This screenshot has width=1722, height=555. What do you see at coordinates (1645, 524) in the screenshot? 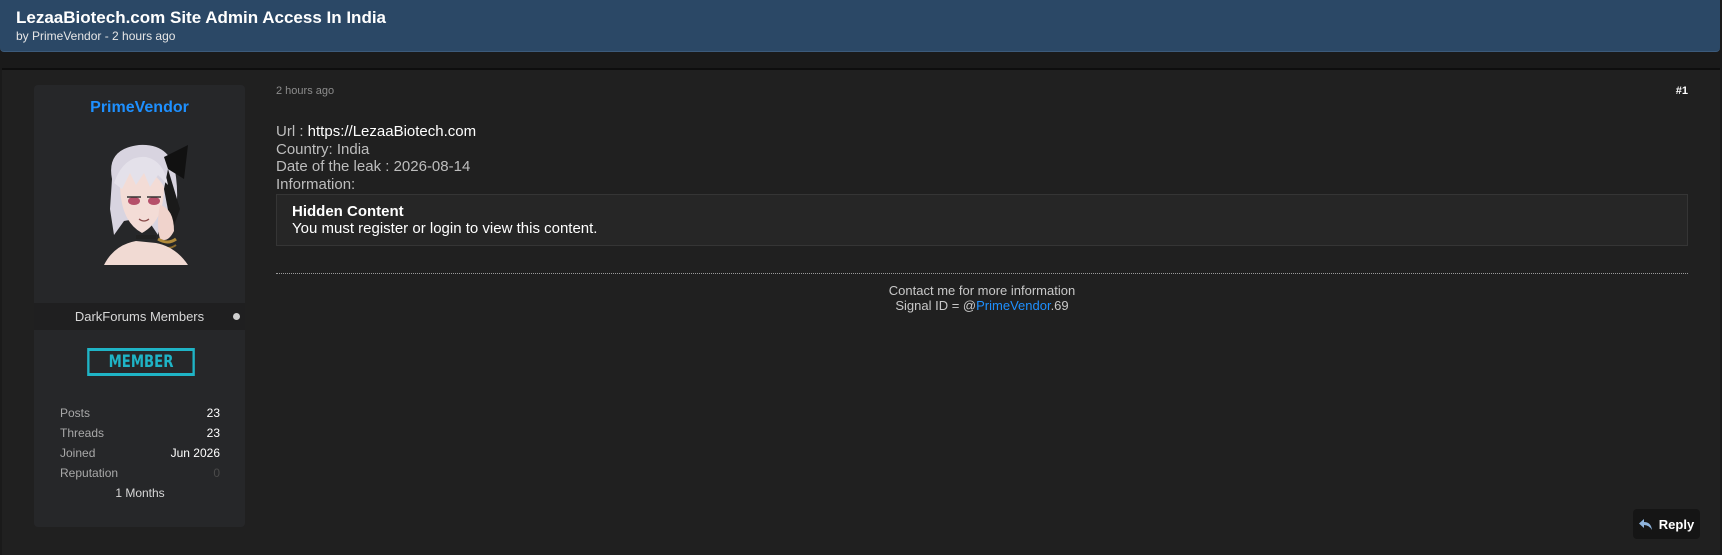
I see `reply-icon` at bounding box center [1645, 524].